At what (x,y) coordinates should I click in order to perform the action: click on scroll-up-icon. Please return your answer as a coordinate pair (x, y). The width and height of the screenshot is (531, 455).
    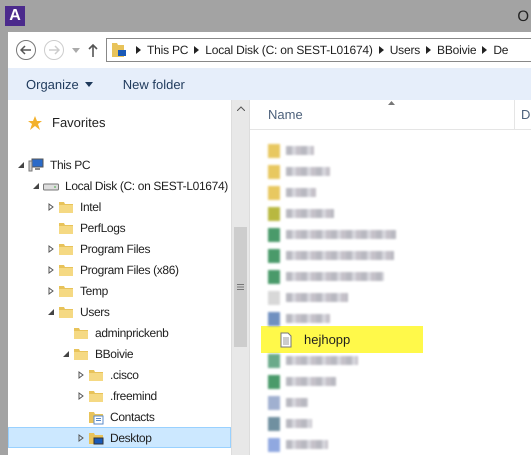
    Looking at the image, I should click on (240, 108).